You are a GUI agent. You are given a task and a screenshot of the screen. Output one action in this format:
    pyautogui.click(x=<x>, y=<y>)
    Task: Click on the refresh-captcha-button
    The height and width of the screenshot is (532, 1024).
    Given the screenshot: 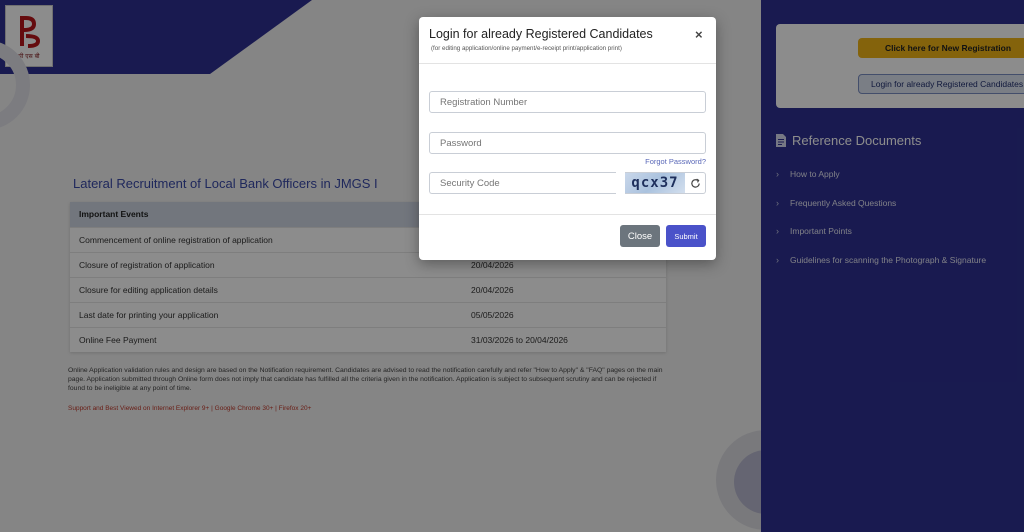 What is the action you would take?
    pyautogui.click(x=695, y=183)
    